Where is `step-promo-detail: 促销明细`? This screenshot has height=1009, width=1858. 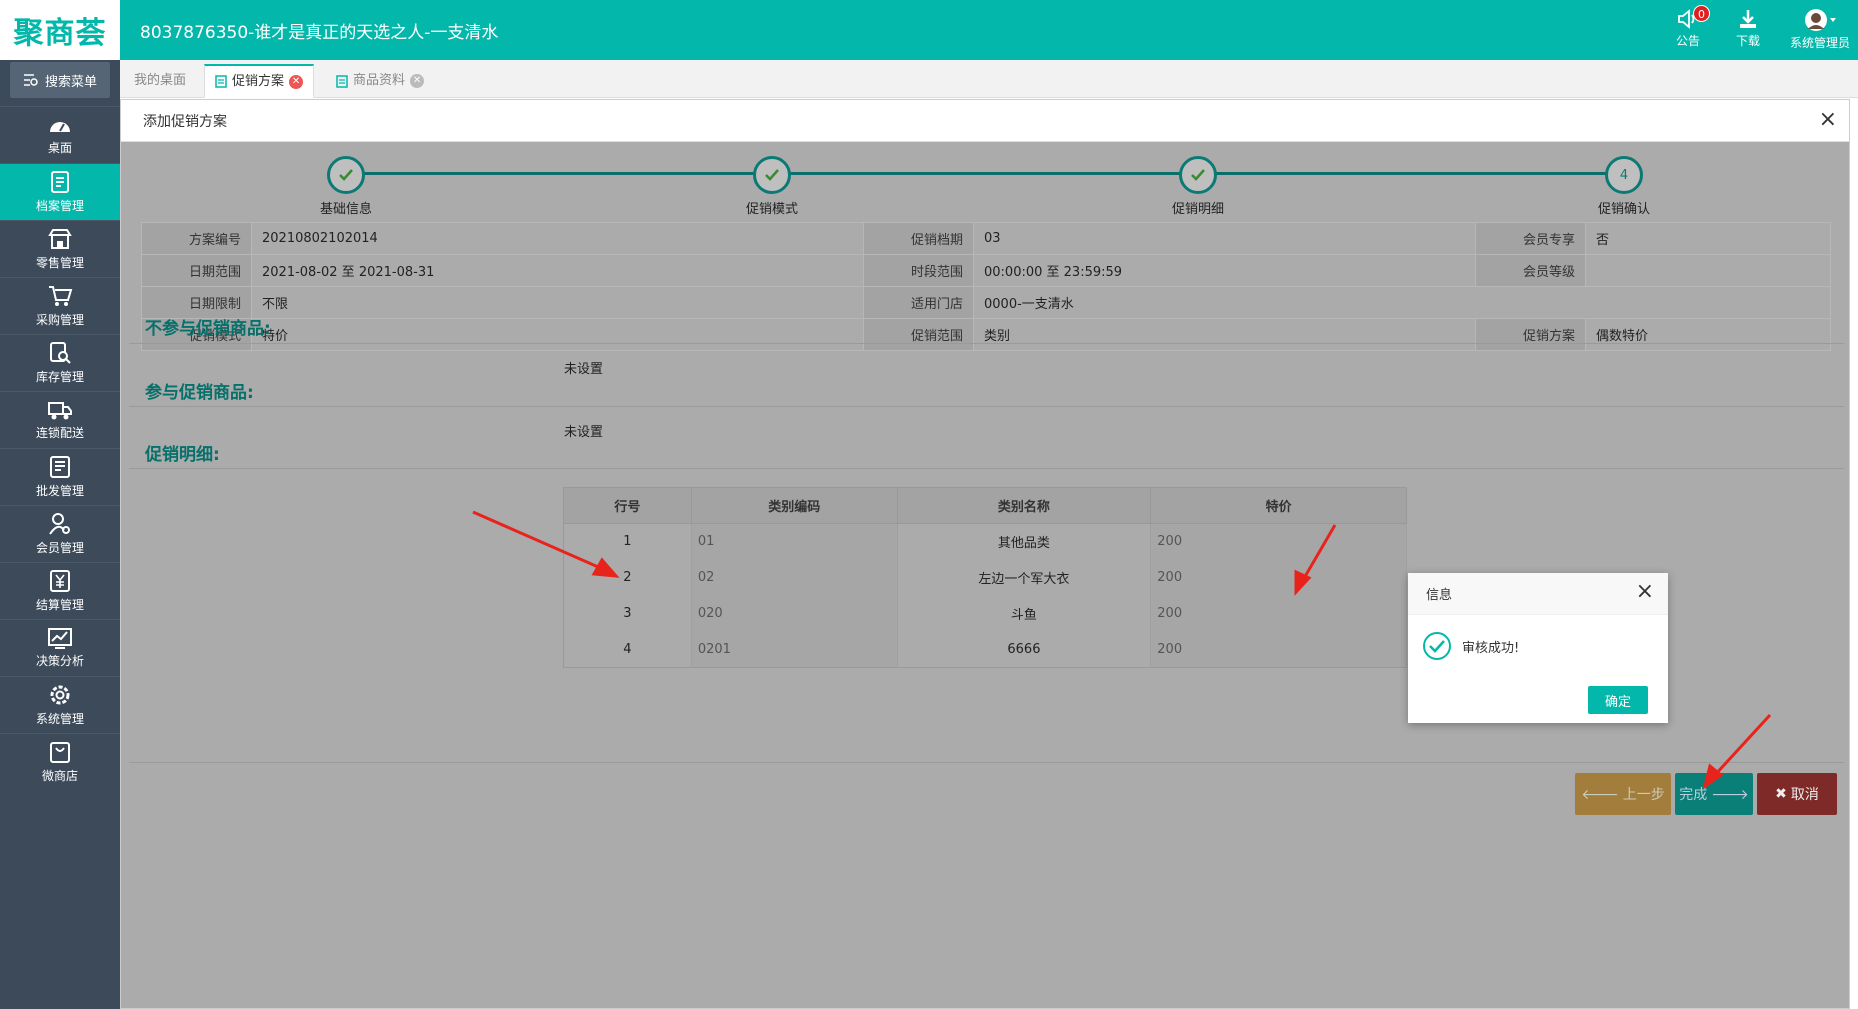
step-promo-detail: 促销明细 is located at coordinates (1198, 186).